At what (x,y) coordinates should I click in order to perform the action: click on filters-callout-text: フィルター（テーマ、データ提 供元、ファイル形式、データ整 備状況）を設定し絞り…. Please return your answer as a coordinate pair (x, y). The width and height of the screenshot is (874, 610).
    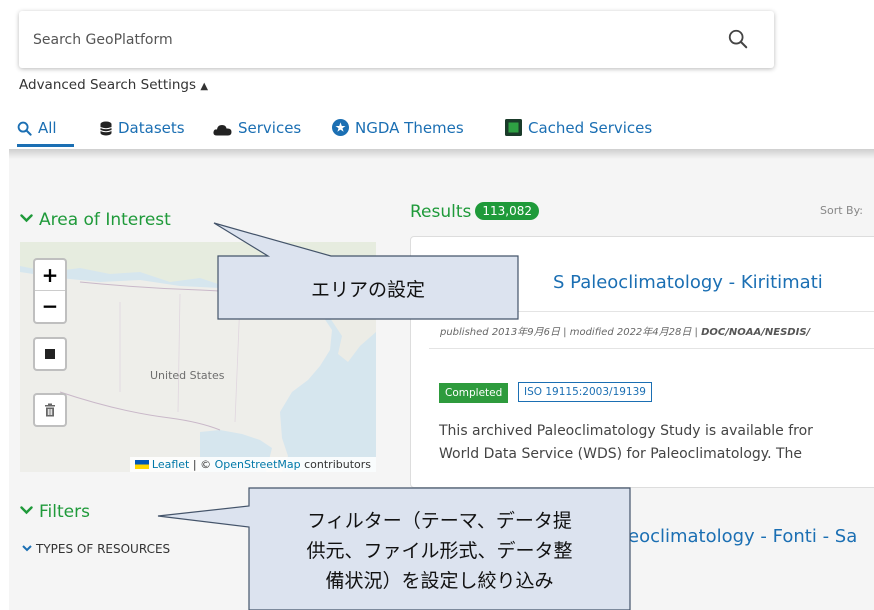
    Looking at the image, I should click on (439, 551).